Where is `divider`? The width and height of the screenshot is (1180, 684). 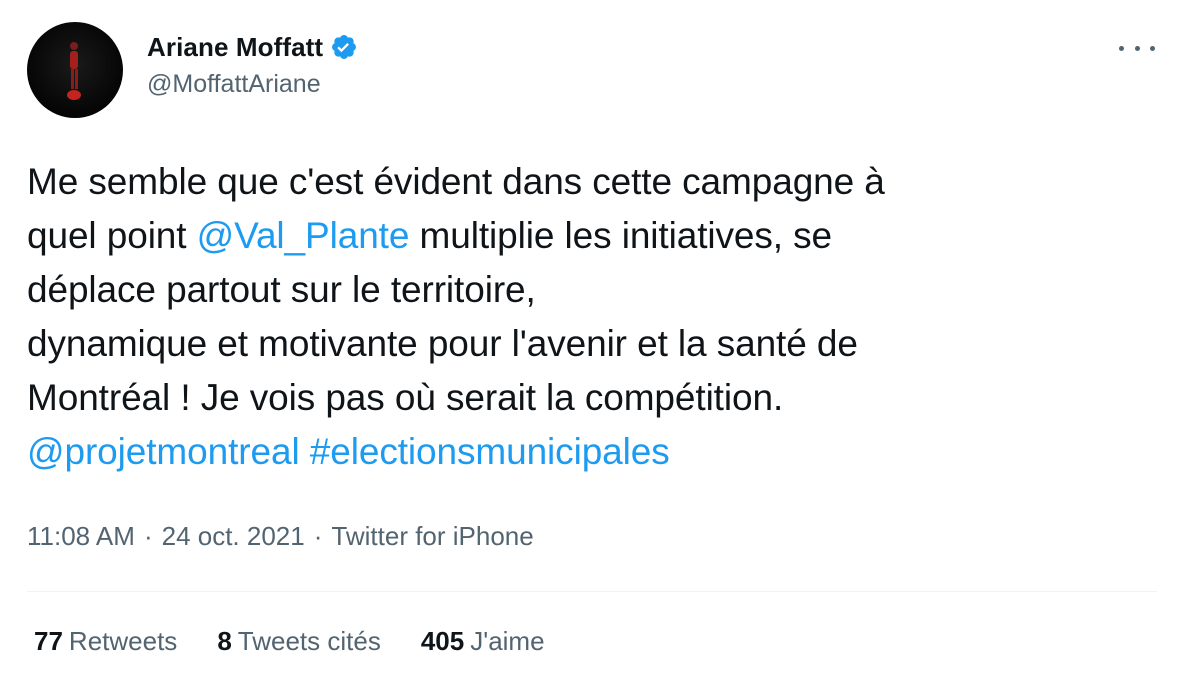
divider is located at coordinates (592, 591).